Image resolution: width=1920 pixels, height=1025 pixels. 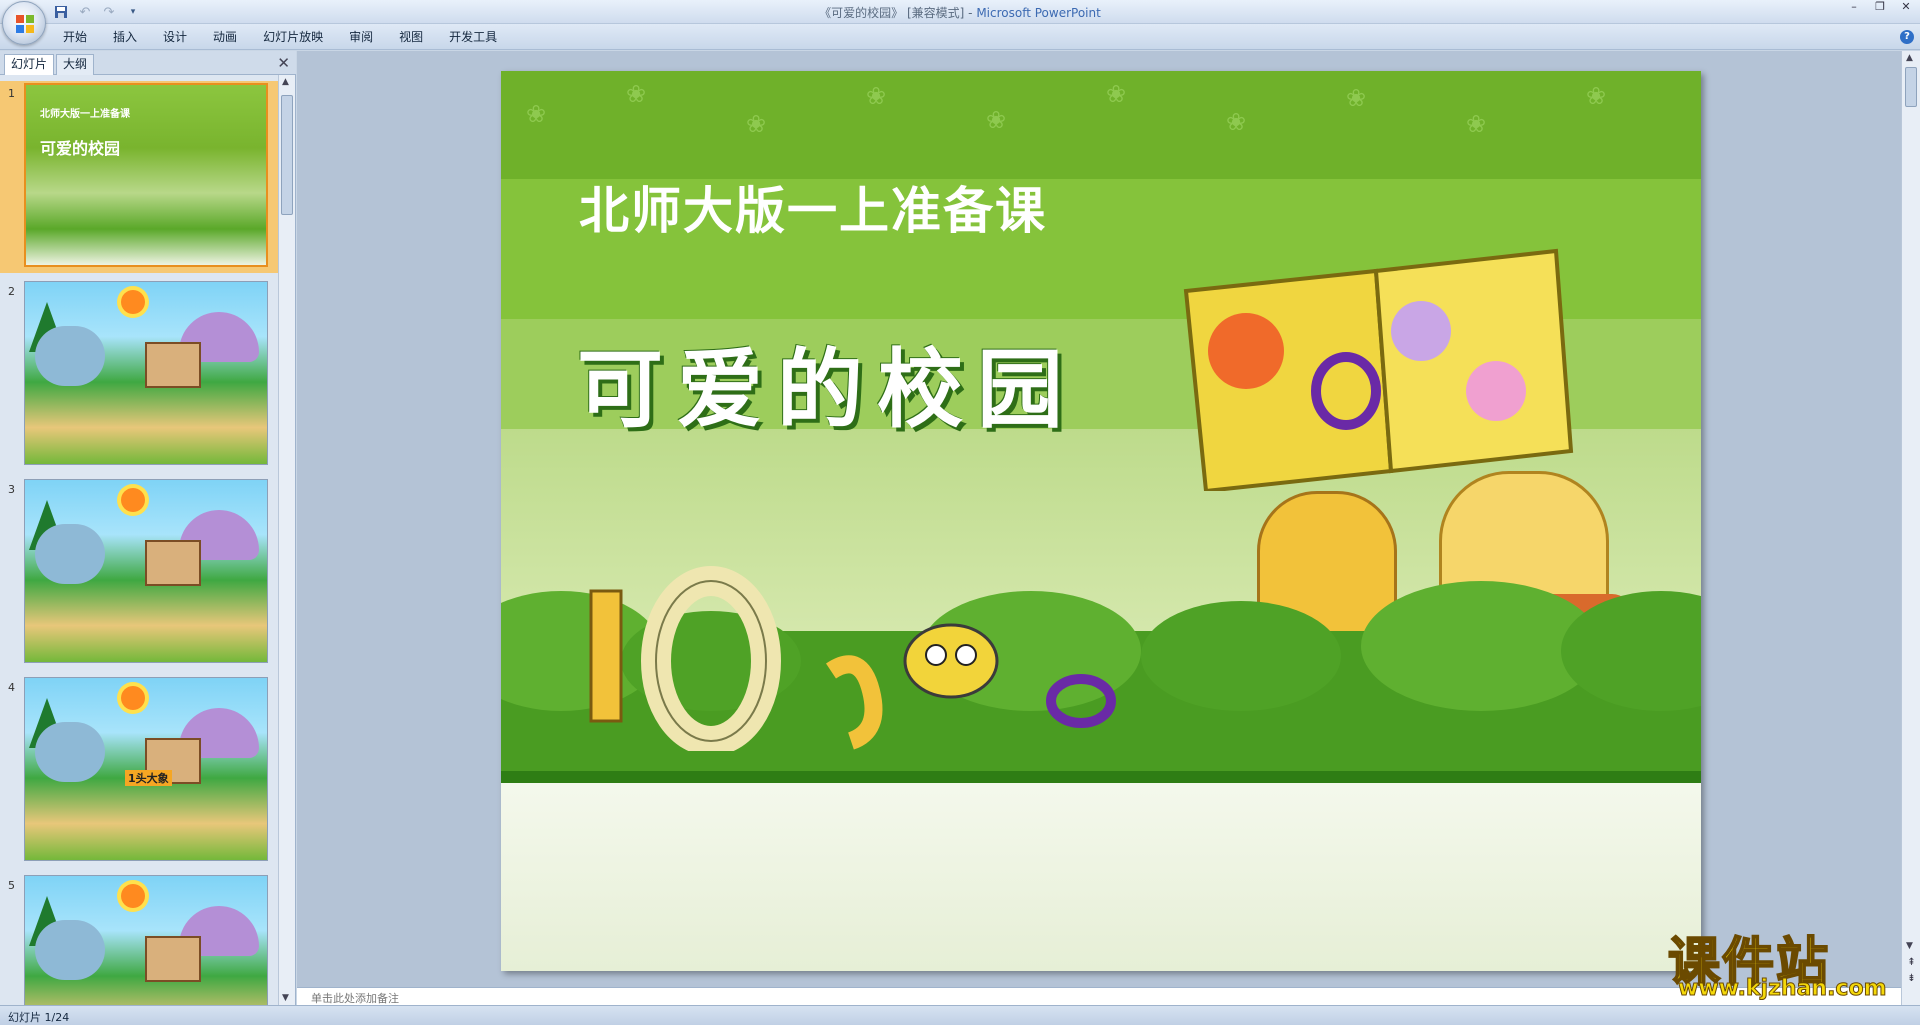 I want to click on slide-thumbnail-5: 5, so click(x=139, y=939).